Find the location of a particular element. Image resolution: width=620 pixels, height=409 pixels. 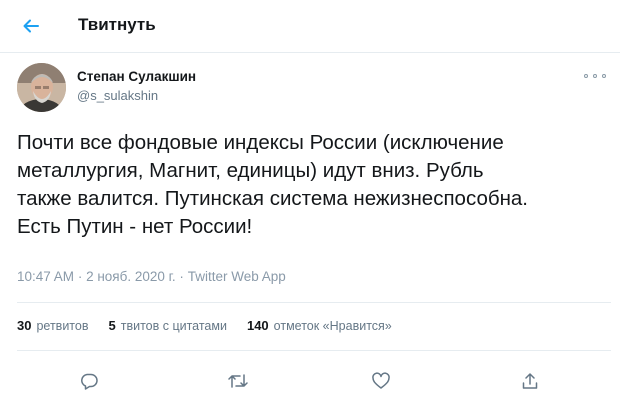

author-handle: @s_sulakshin is located at coordinates (117, 95).